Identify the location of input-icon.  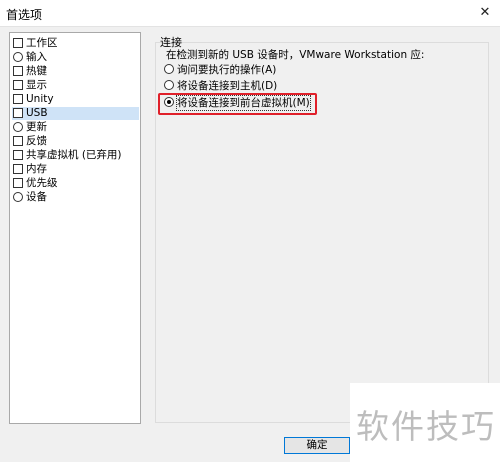
(18, 57).